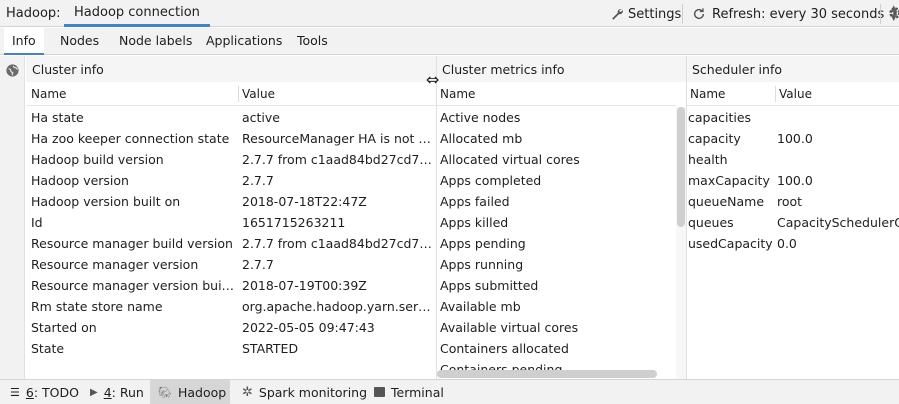 This screenshot has height=404, width=899. I want to click on row-value: root, so click(790, 201).